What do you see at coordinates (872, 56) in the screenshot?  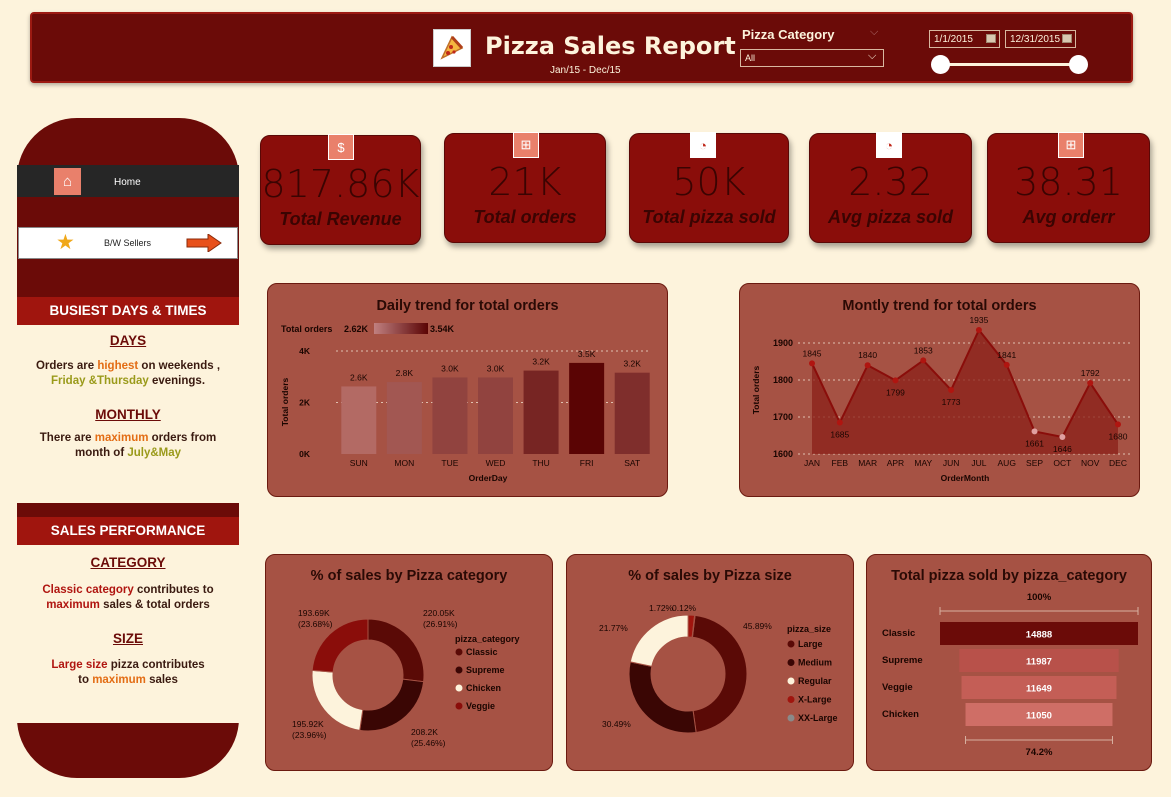 I see `select-chevron-icon: ⌵` at bounding box center [872, 56].